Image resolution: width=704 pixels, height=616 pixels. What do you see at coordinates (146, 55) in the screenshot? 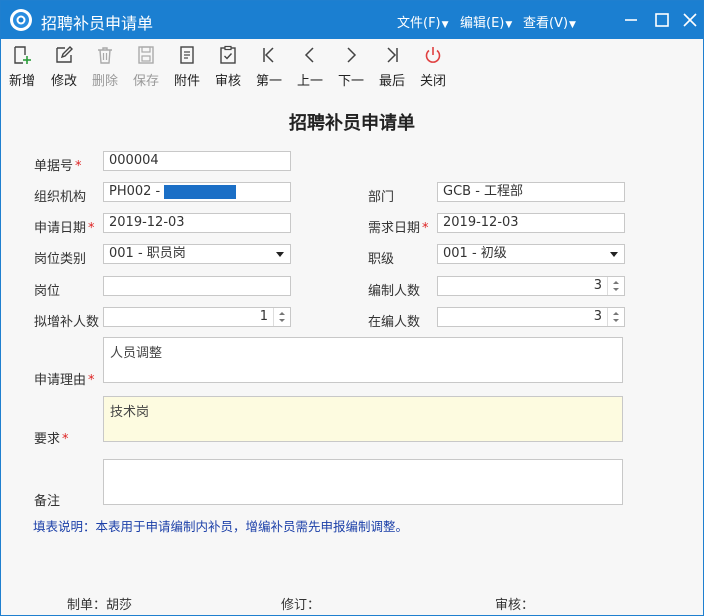
I see `floppy-icon` at bounding box center [146, 55].